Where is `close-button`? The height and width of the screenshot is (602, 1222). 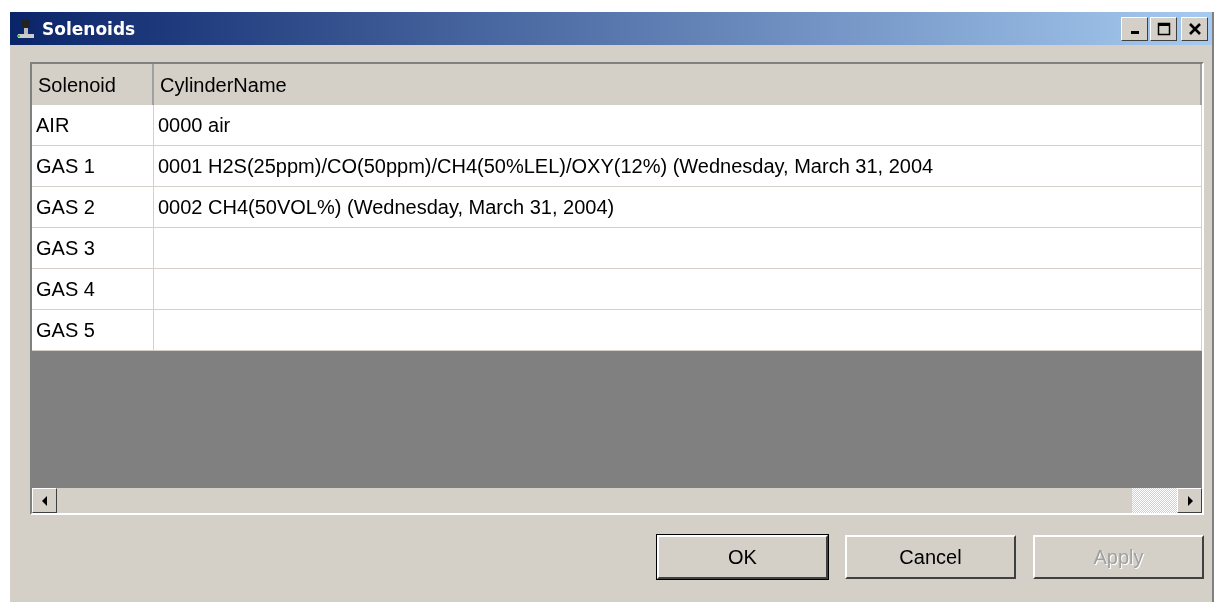 close-button is located at coordinates (1194, 28).